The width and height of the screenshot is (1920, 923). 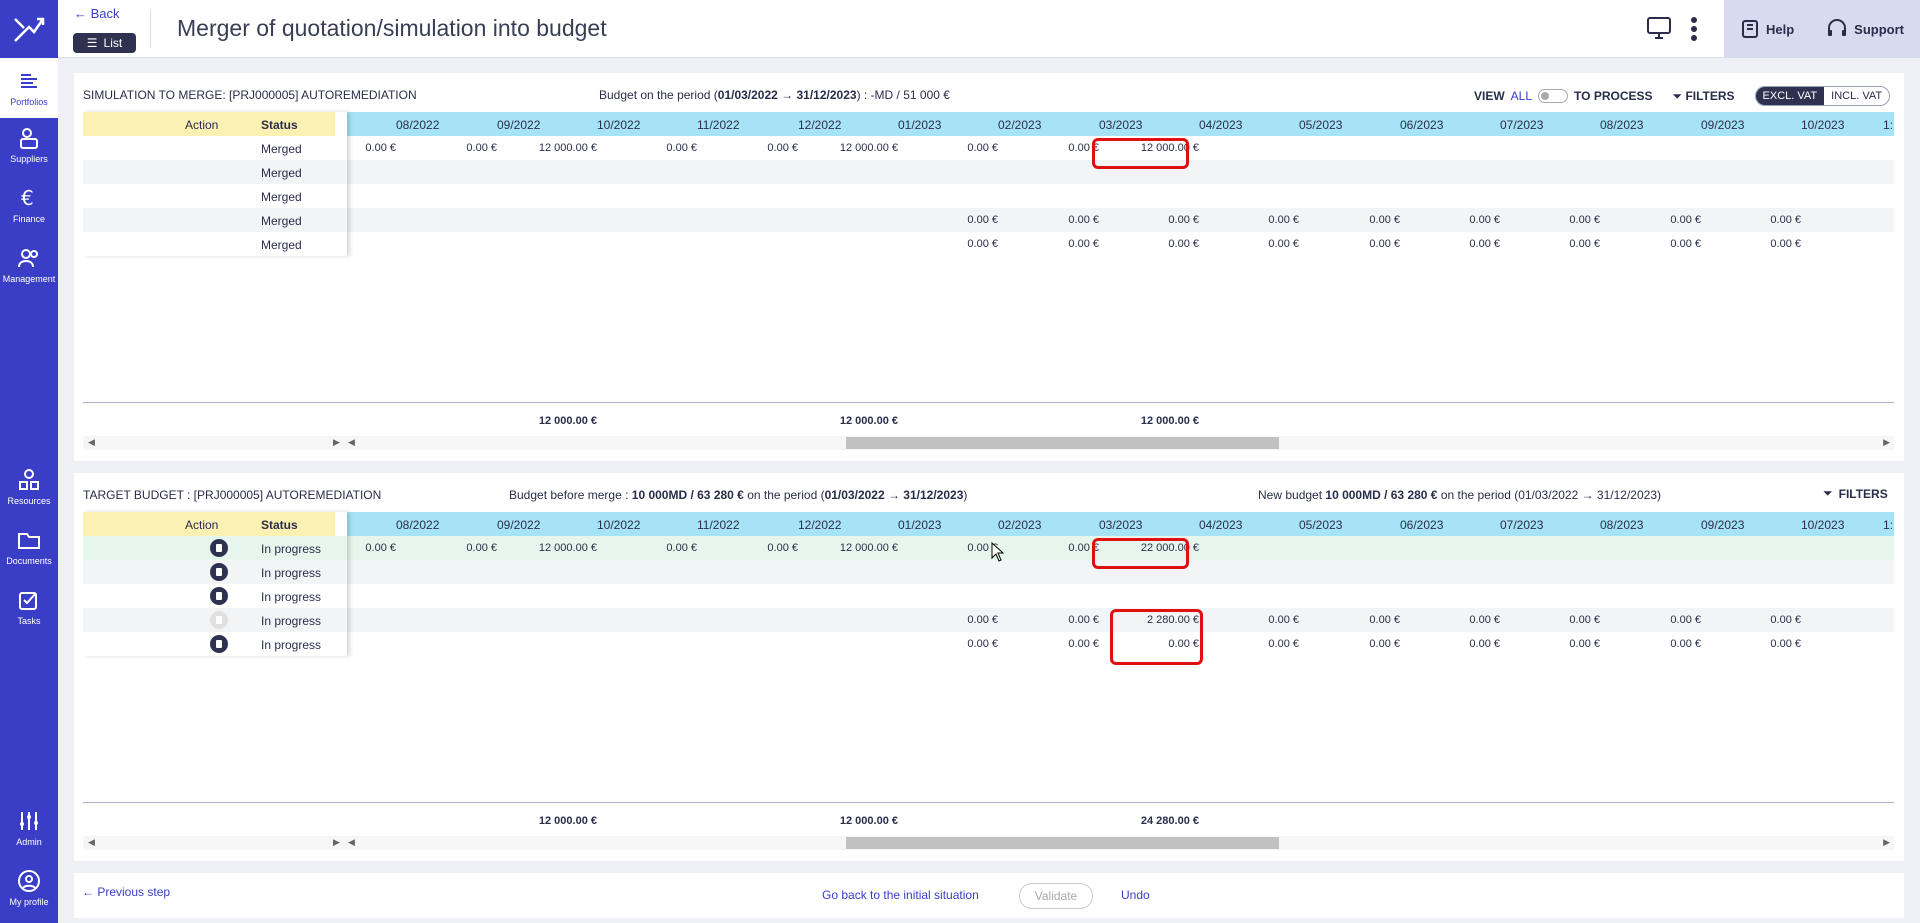 I want to click on excl-vat-option: EXCL. VAT, so click(x=1790, y=96).